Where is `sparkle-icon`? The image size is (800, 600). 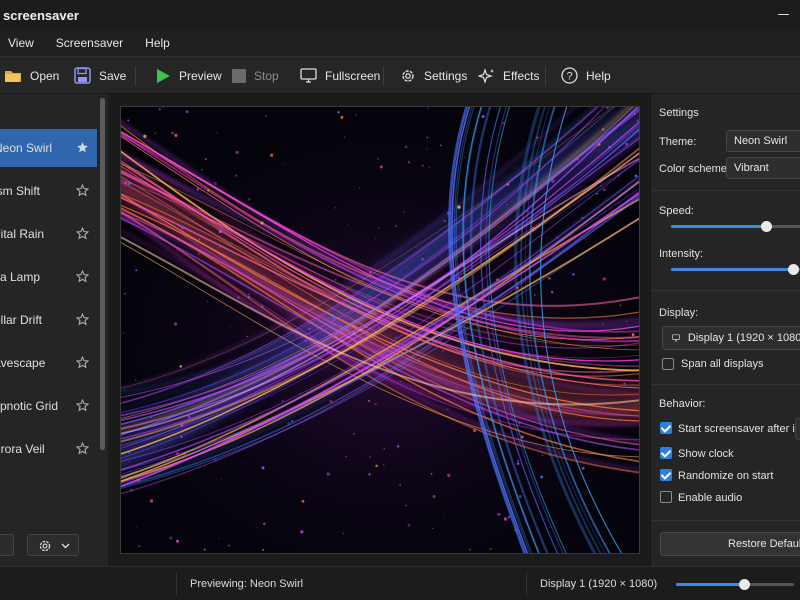
sparkle-icon is located at coordinates (486, 75).